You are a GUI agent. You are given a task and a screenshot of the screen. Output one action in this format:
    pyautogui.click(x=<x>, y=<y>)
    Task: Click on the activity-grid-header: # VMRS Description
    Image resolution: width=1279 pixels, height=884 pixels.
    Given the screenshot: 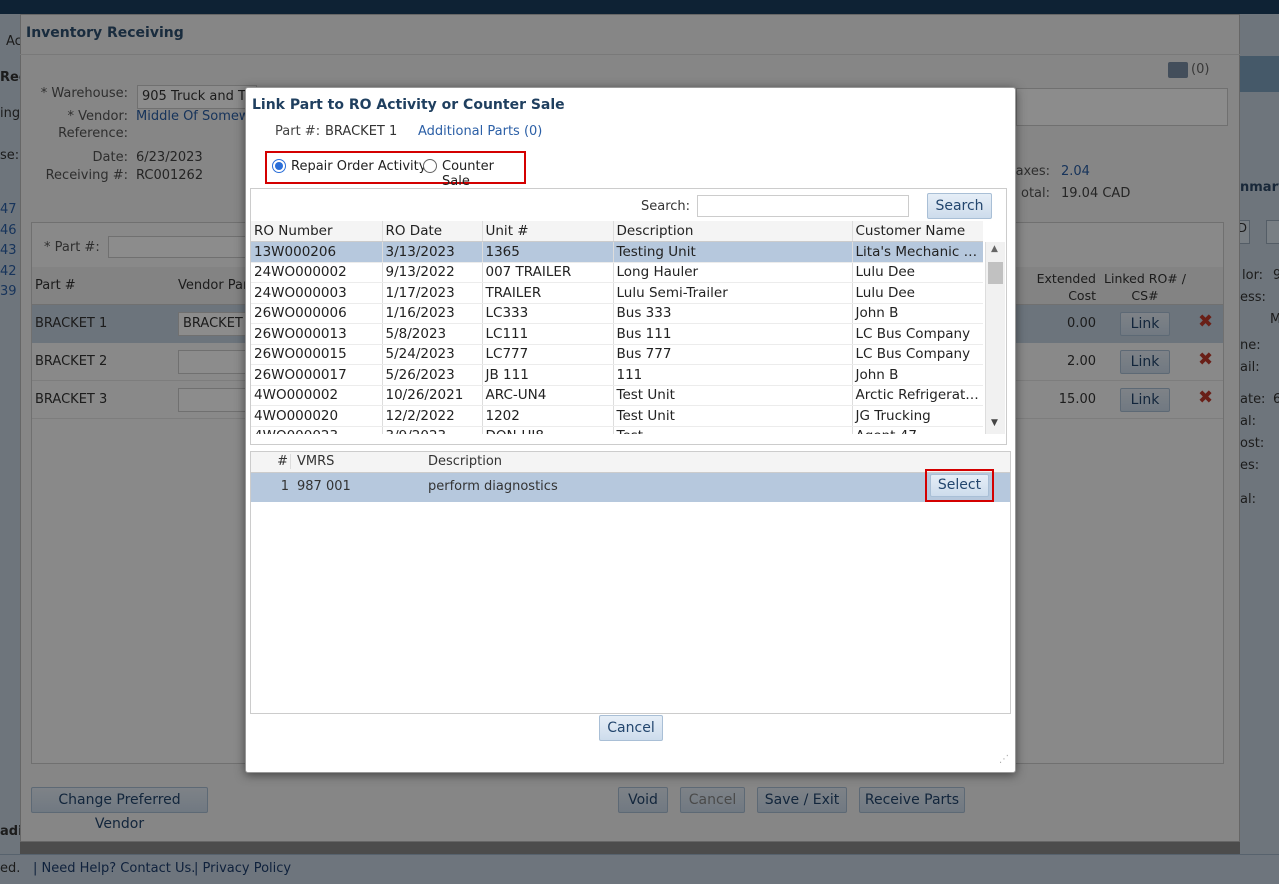 What is the action you would take?
    pyautogui.click(x=630, y=462)
    